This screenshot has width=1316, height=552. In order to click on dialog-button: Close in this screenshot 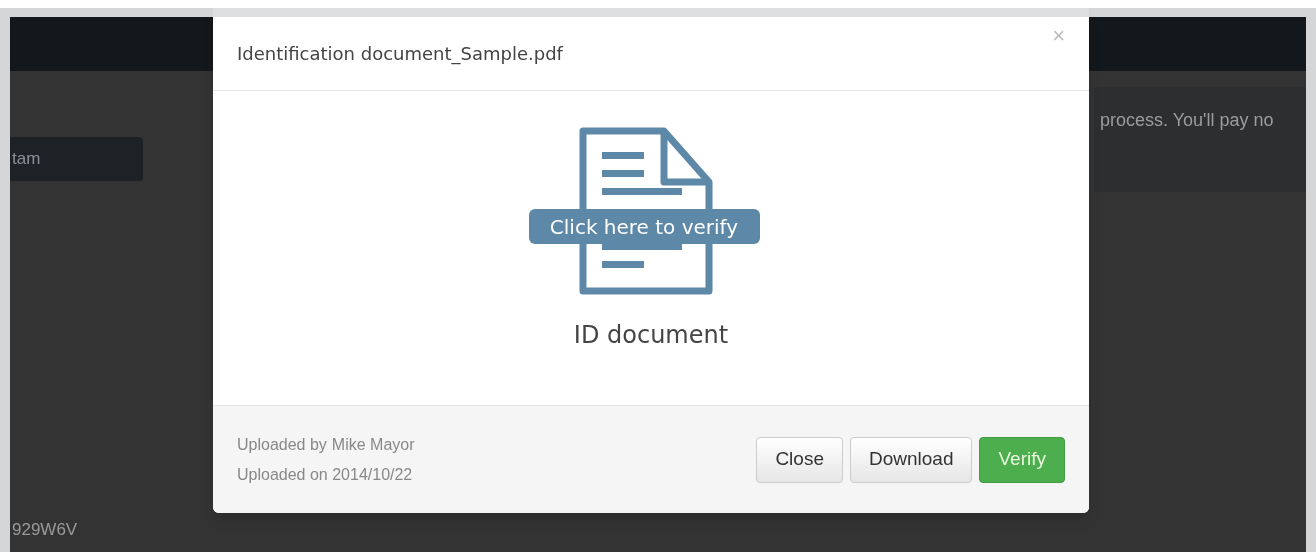, I will do `click(799, 459)`.